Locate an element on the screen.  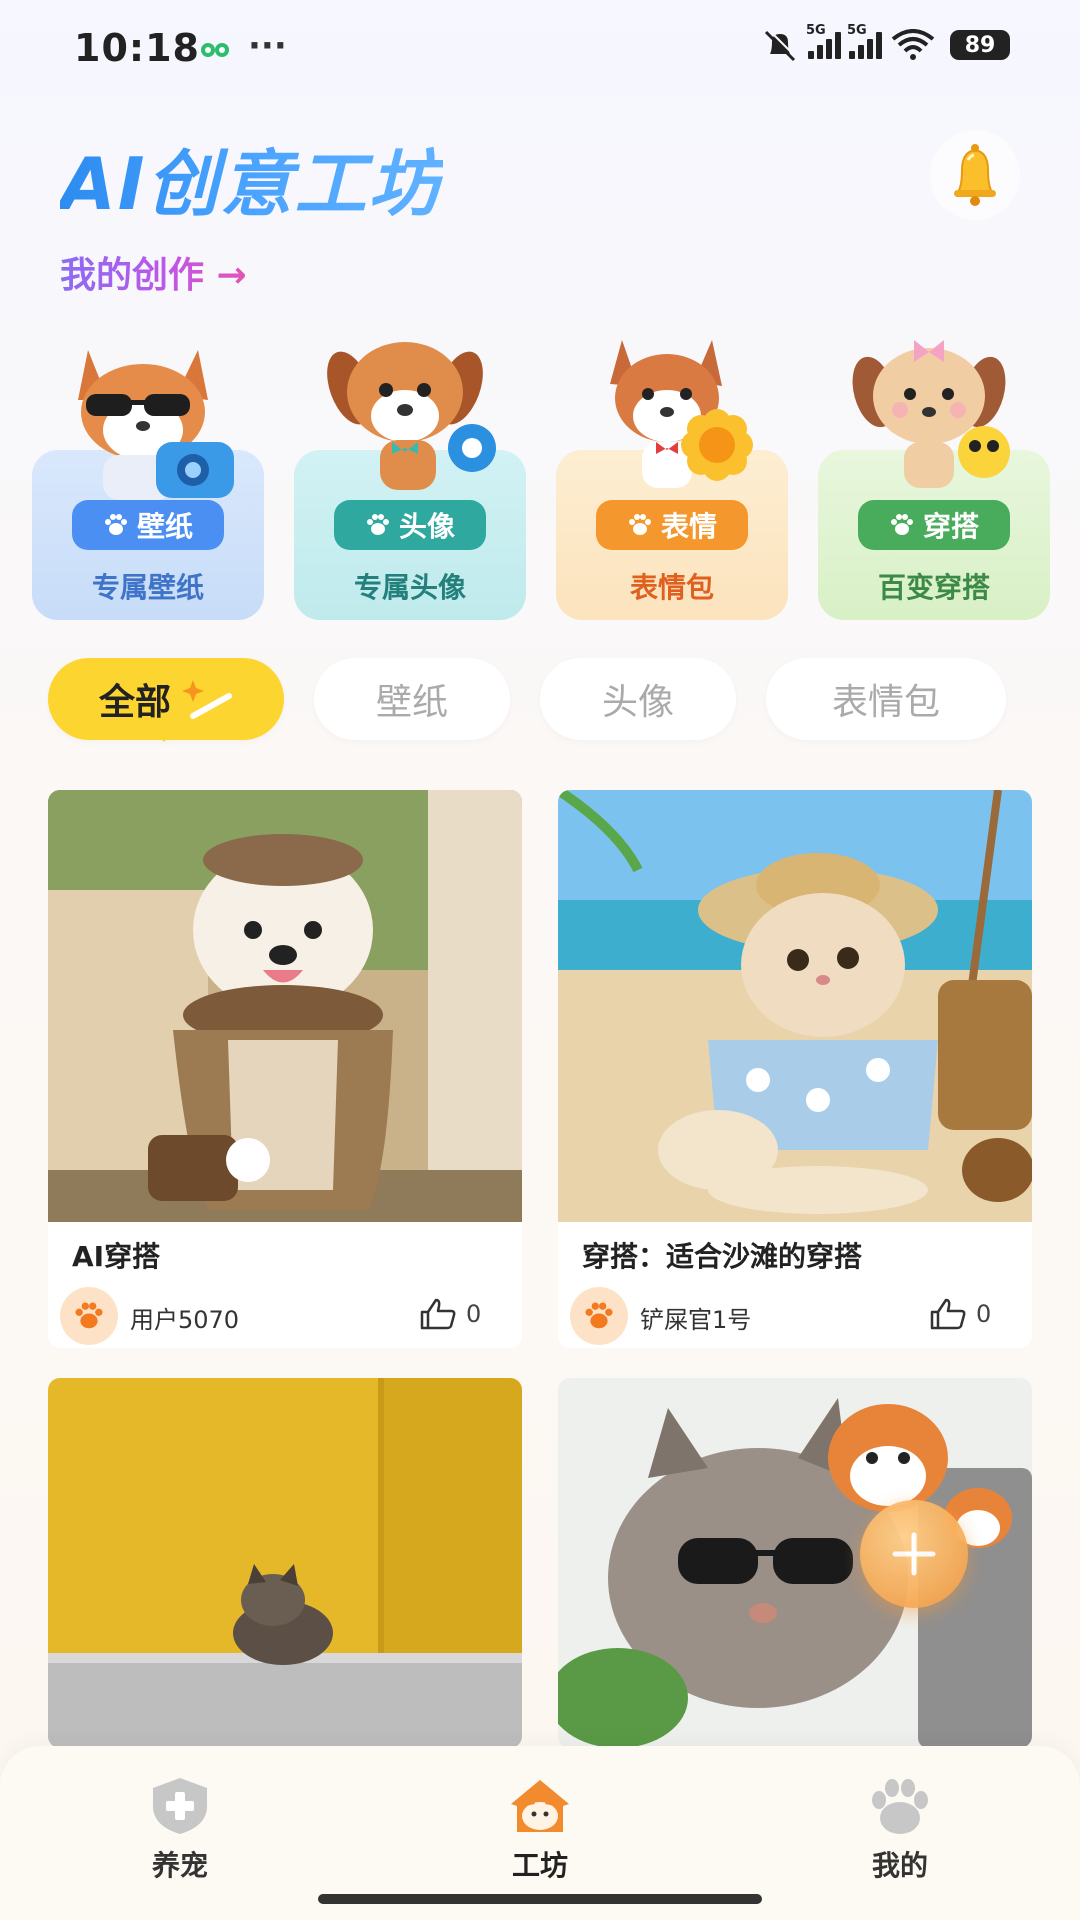
signal-icon: 5G is located at coordinates (823, 41).